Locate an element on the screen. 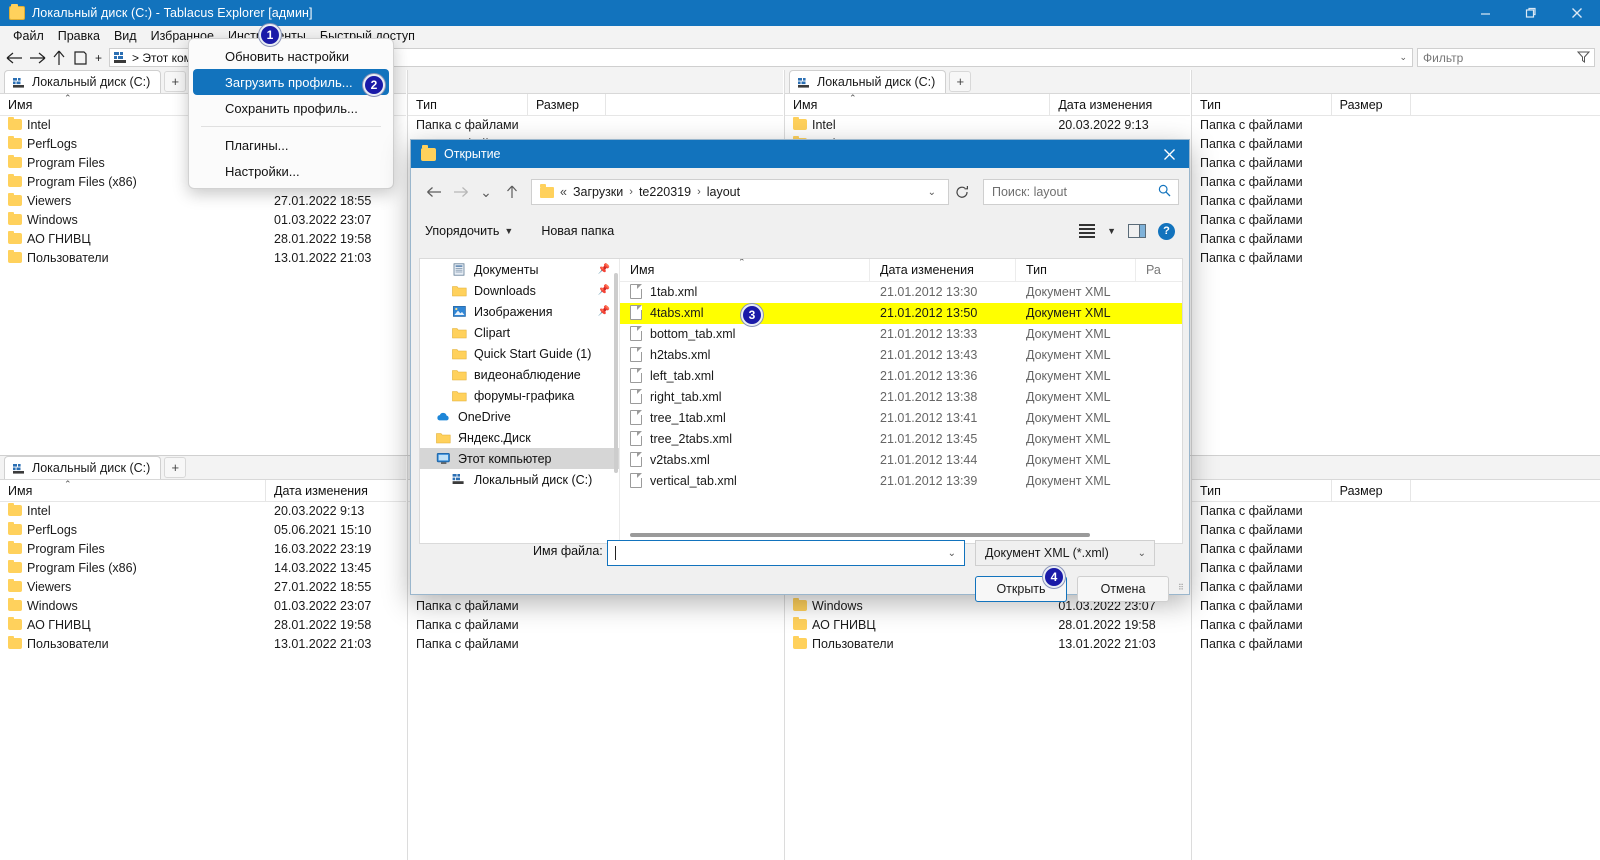 This screenshot has width=1600, height=860. dialog-file-row-1: 4tabs.xml 21.01.2012 13:50 Документ XML is located at coordinates (901, 313).